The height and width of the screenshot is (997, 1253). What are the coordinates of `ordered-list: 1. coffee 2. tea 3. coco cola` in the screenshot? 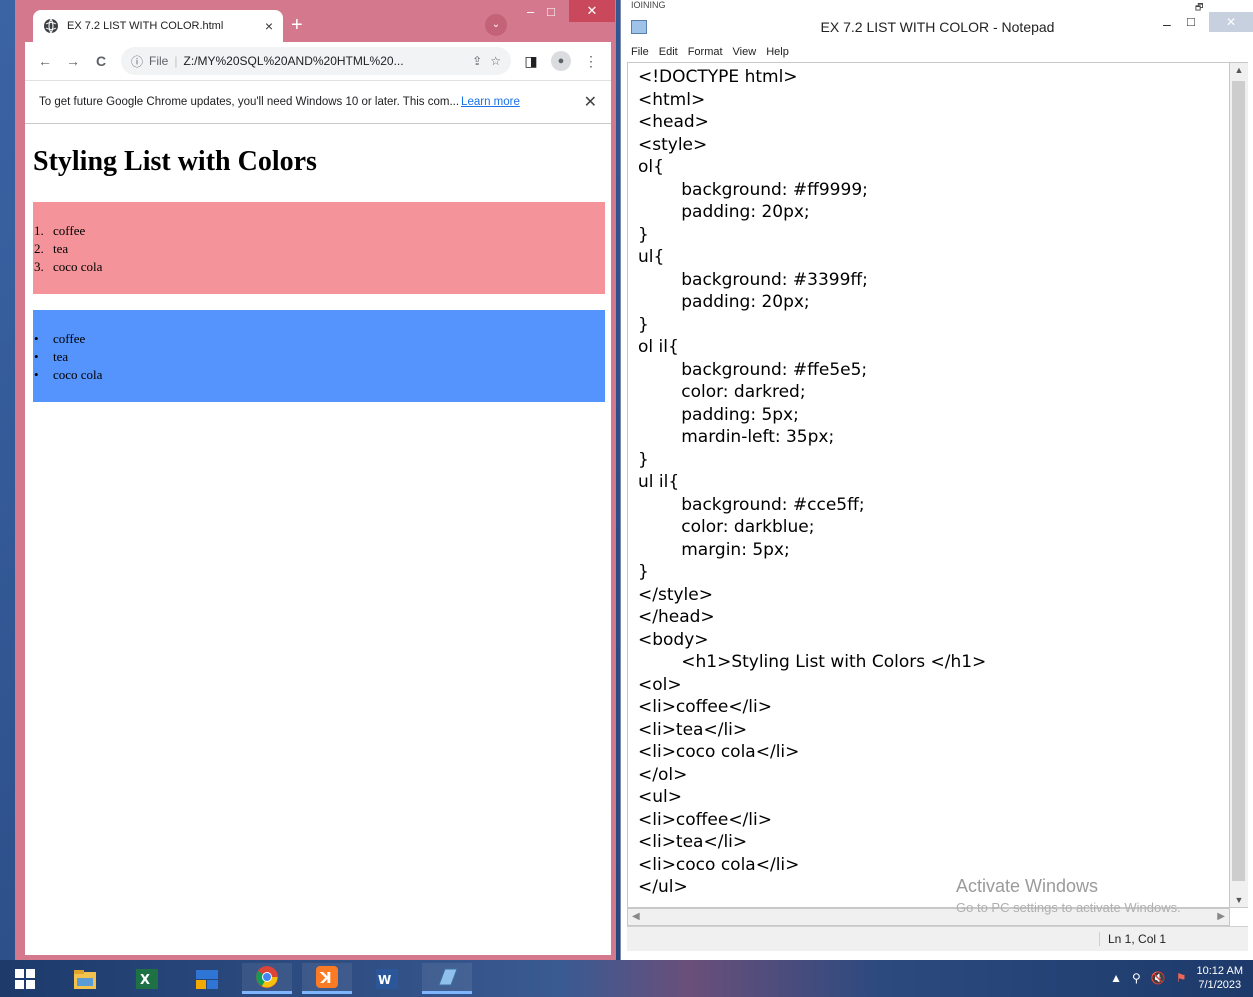 It's located at (319, 248).